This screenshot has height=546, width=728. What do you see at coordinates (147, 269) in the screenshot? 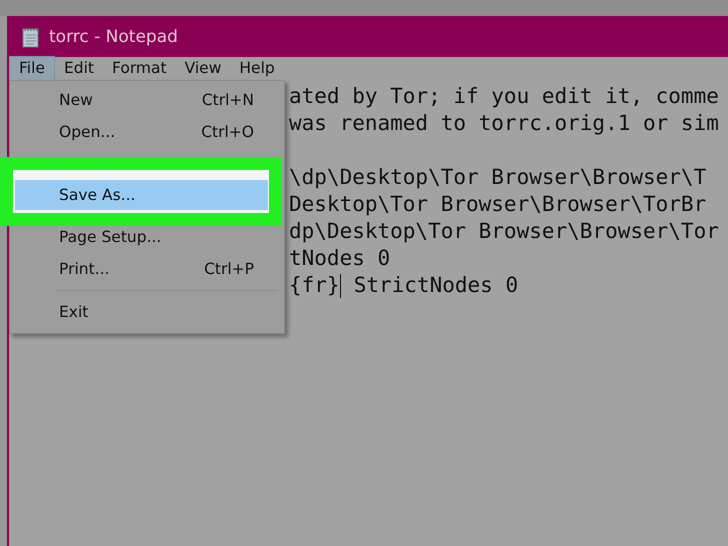
I see `menu-option: Print... Ctrl+P` at bounding box center [147, 269].